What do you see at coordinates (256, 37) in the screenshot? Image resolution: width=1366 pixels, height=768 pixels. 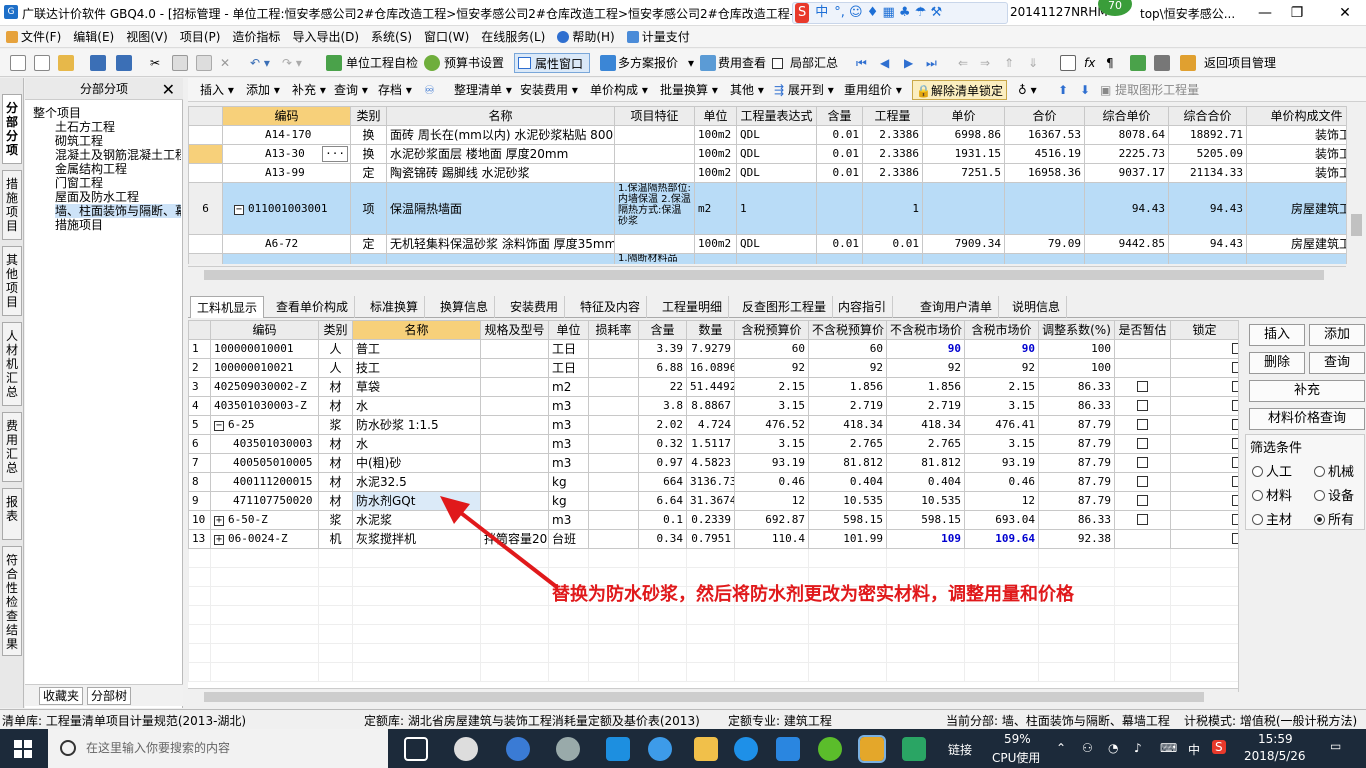 I see `menu-cost-index: 造价指标` at bounding box center [256, 37].